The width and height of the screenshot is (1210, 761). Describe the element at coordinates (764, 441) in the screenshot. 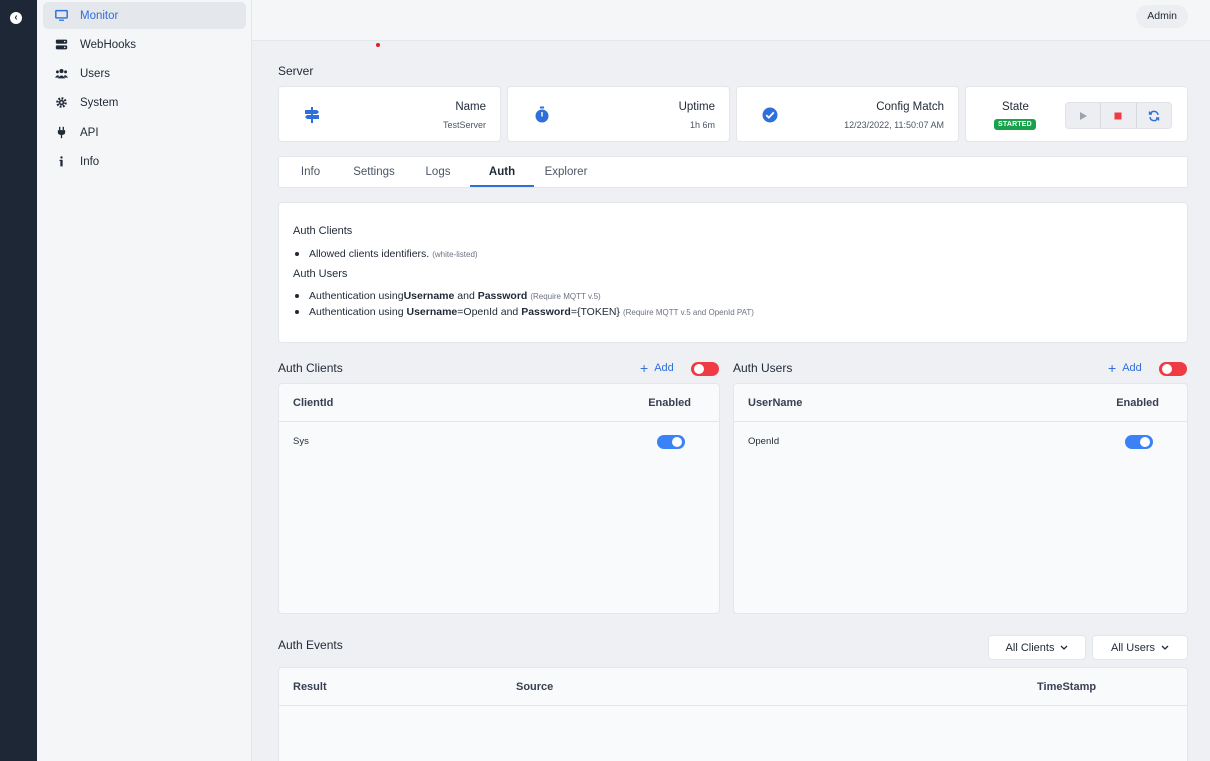

I see `username-cell: OpenId` at that location.